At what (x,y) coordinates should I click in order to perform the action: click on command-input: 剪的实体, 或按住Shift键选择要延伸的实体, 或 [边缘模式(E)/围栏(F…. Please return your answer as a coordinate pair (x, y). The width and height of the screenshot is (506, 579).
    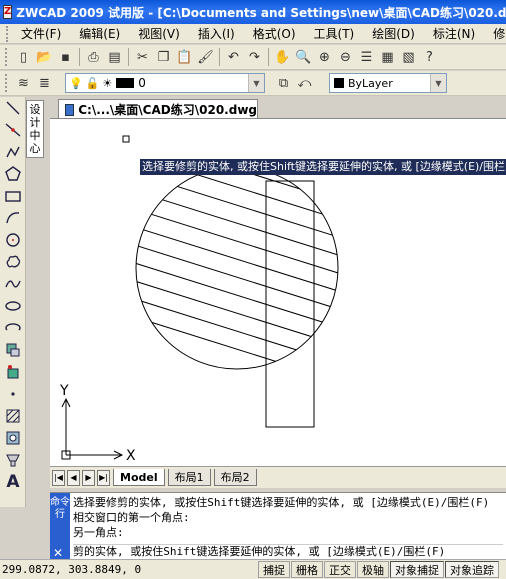
    Looking at the image, I should click on (288, 551).